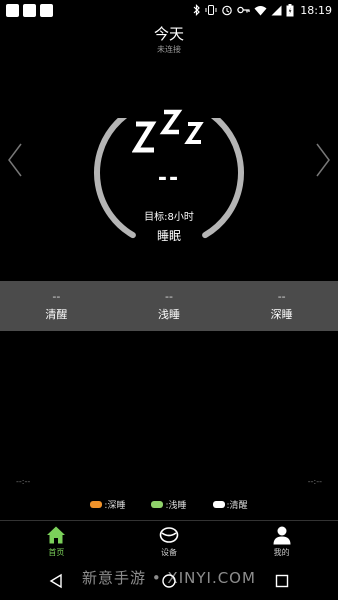 The image size is (338, 600). Describe the element at coordinates (290, 9) in the screenshot. I see `battery-icon` at that location.